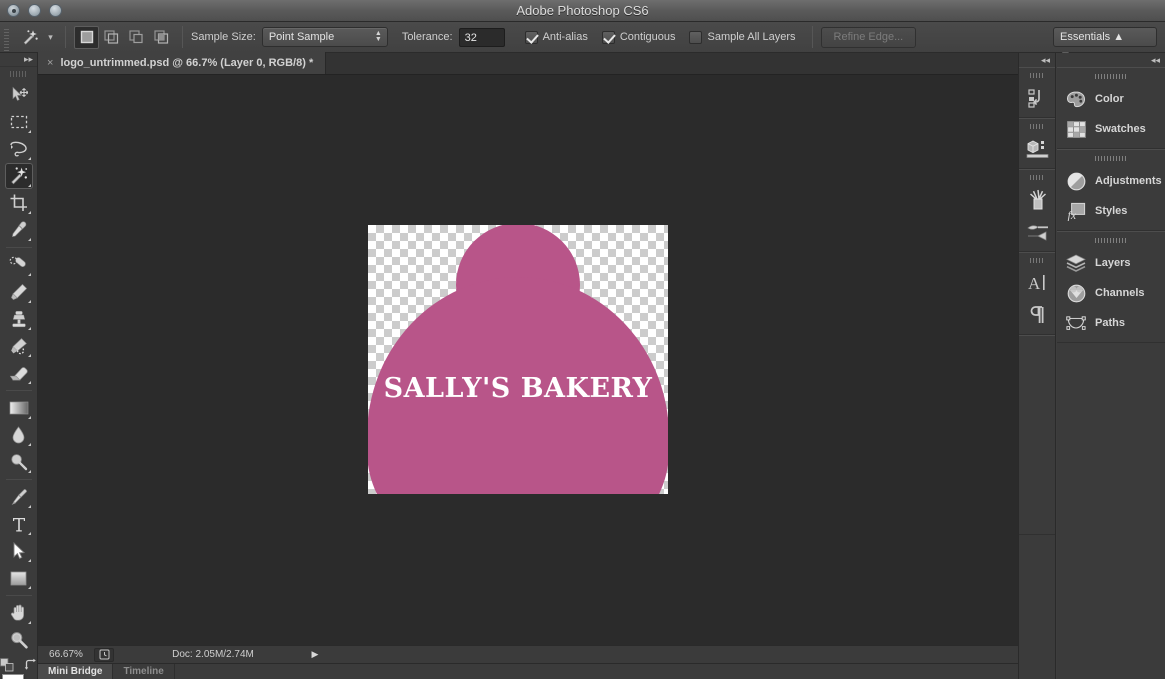 Image resolution: width=1165 pixels, height=679 pixels. What do you see at coordinates (1111, 60) in the screenshot?
I see `dock-collapse-button: ◂◂` at bounding box center [1111, 60].